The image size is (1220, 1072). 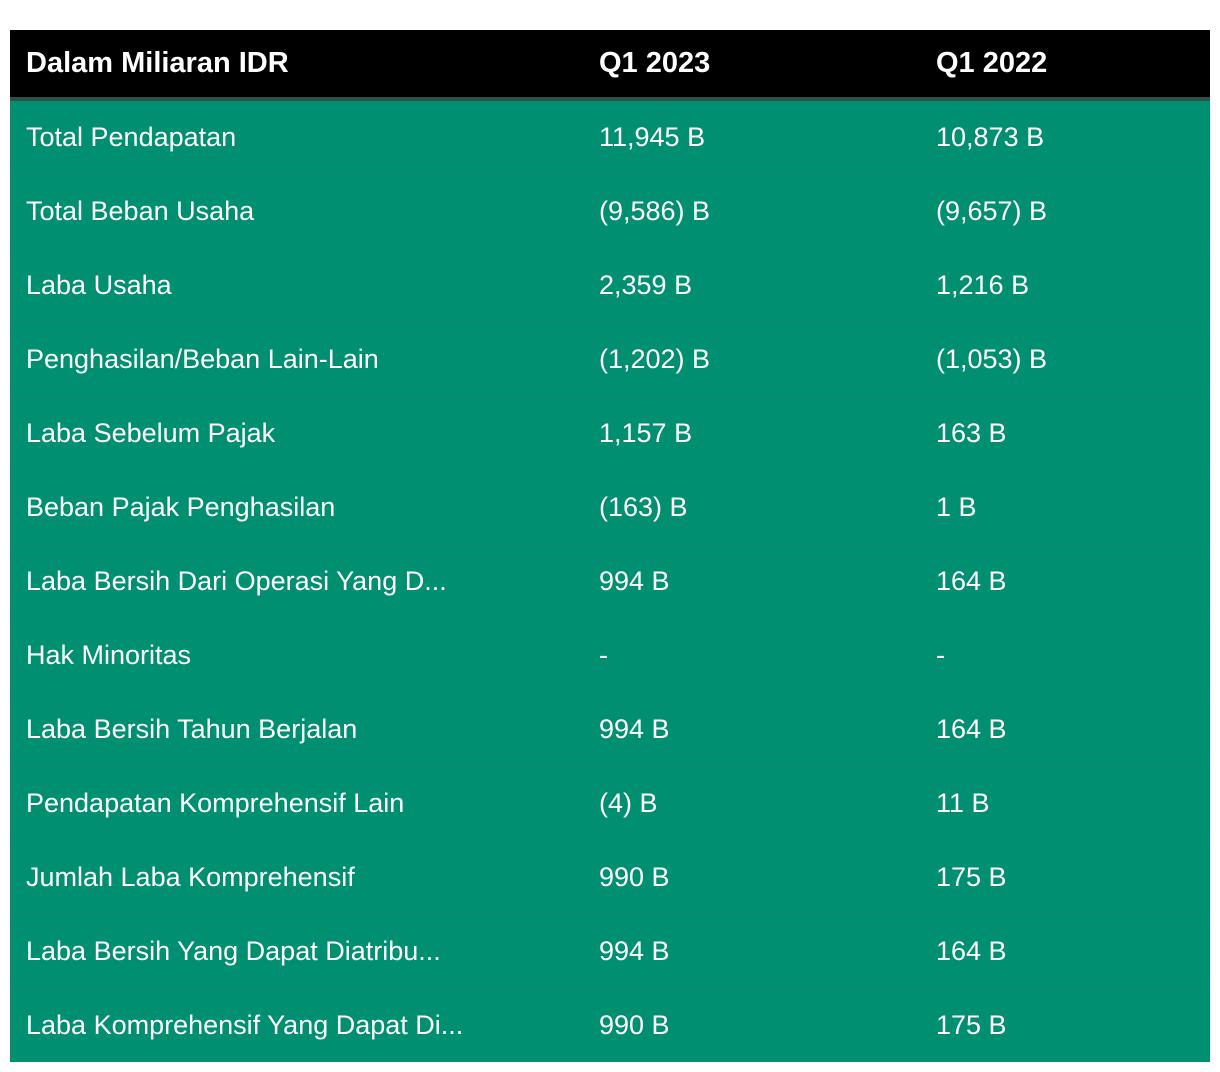 I want to click on table-row: Laba Usaha 2,359 B 1,216 B, so click(x=610, y=286).